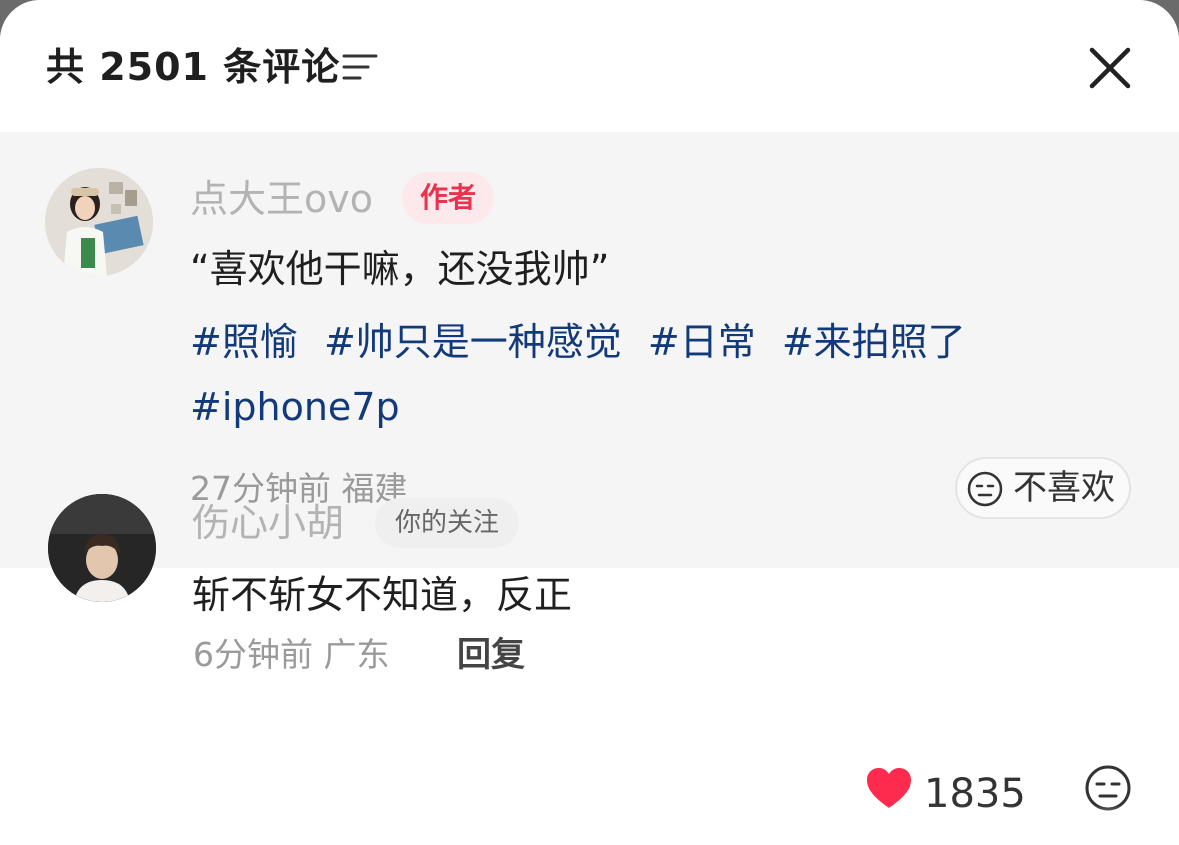  I want to click on hashtag-link: #照愉, so click(244, 342).